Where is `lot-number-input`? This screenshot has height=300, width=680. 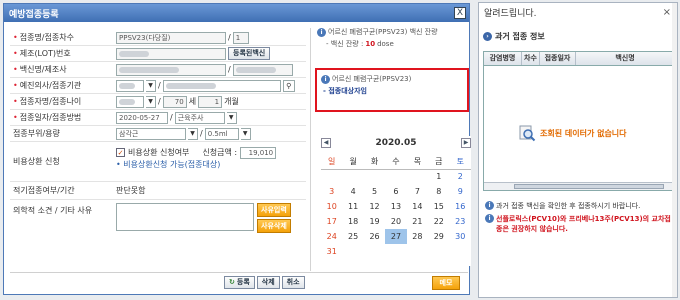
lot-number-input is located at coordinates (171, 53).